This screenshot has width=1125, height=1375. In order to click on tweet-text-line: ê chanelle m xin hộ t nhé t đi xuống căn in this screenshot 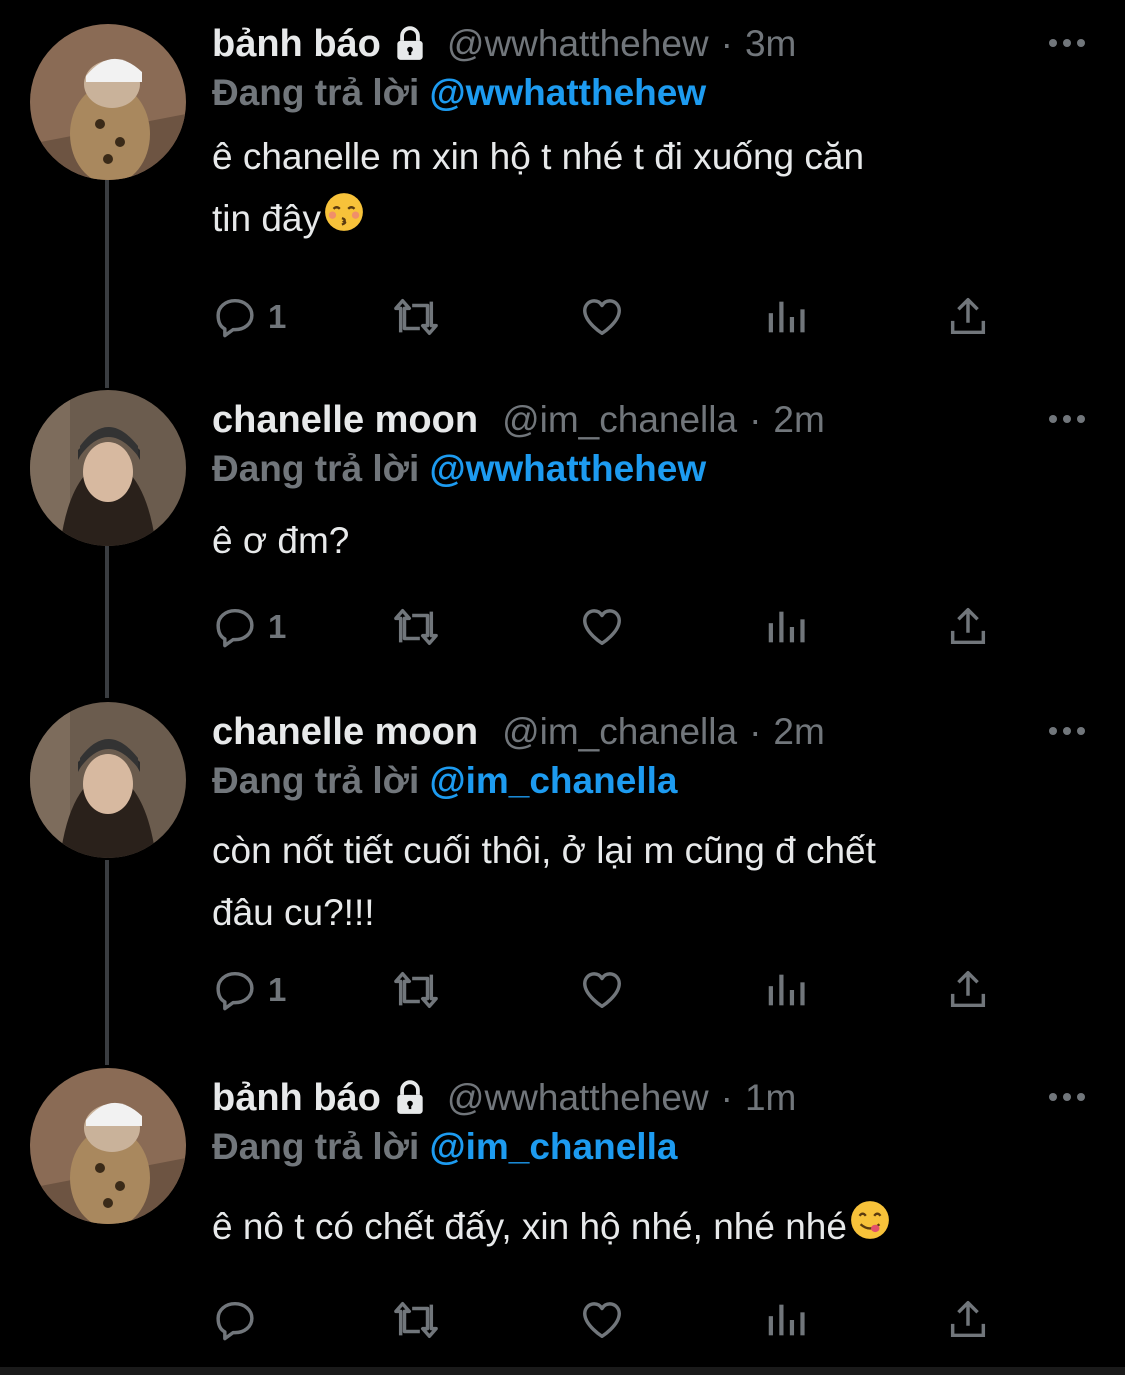, I will do `click(538, 156)`.